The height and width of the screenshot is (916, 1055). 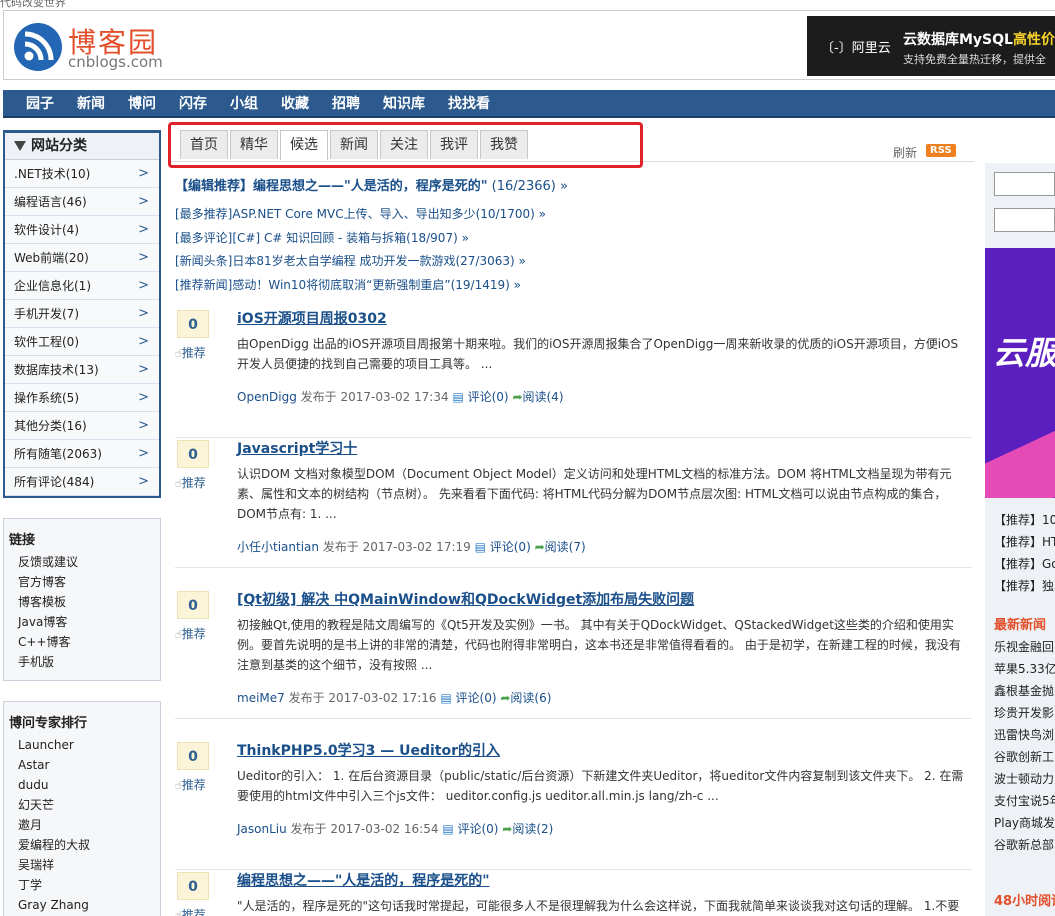 What do you see at coordinates (82, 885) in the screenshot?
I see `expert-item: 丁学` at bounding box center [82, 885].